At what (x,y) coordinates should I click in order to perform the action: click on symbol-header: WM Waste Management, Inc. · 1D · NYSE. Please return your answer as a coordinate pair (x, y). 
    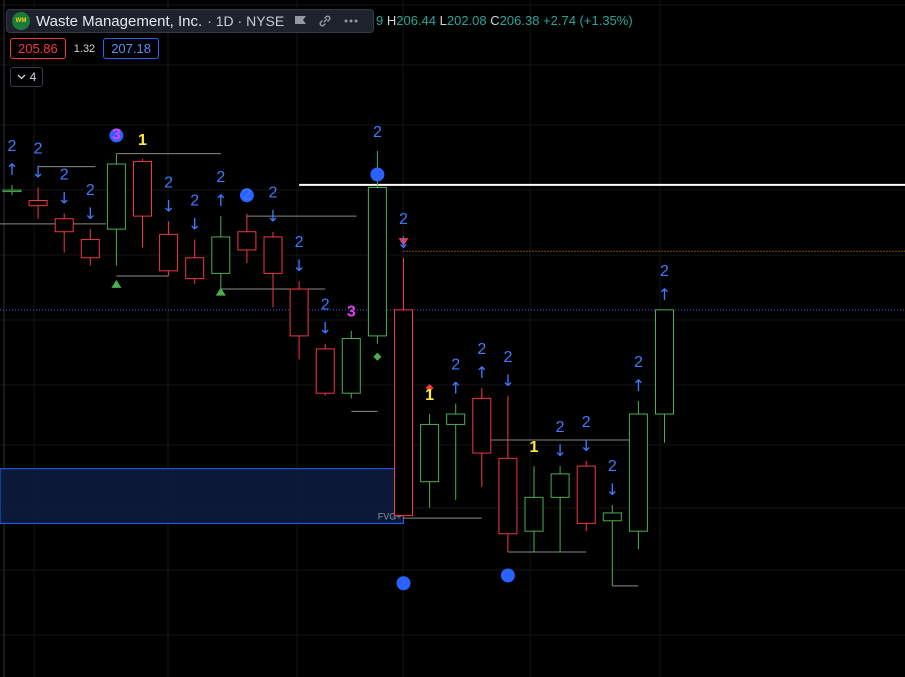
    Looking at the image, I should click on (190, 21).